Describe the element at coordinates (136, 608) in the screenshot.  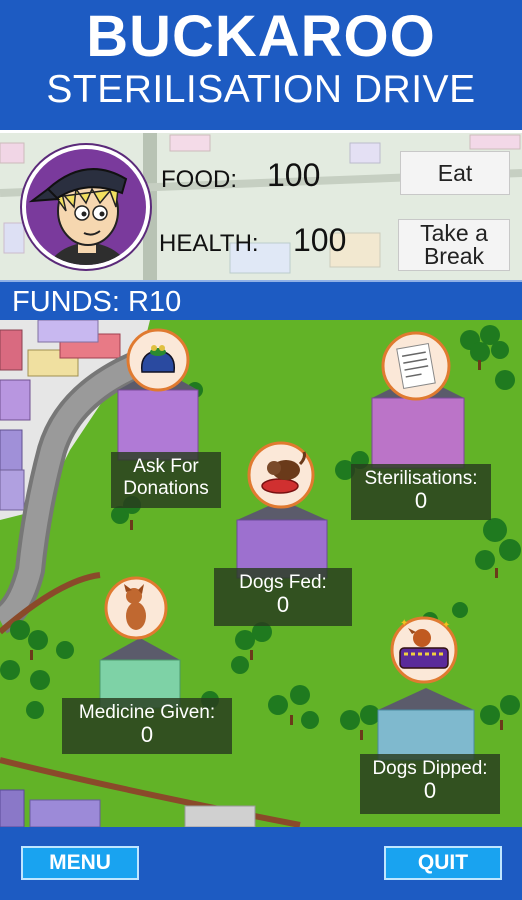
I see `medicine-dog-icon` at that location.